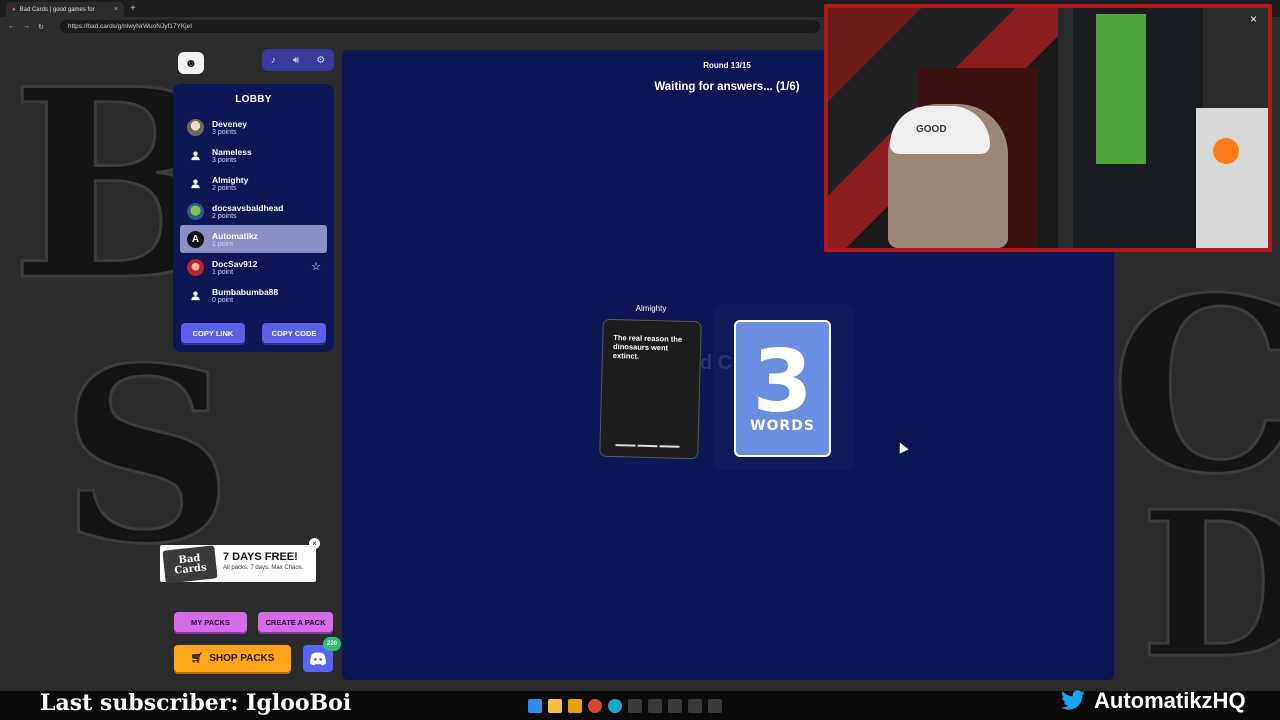 This screenshot has height=720, width=1280. I want to click on player-row: Nameless 3 points, so click(253, 155).